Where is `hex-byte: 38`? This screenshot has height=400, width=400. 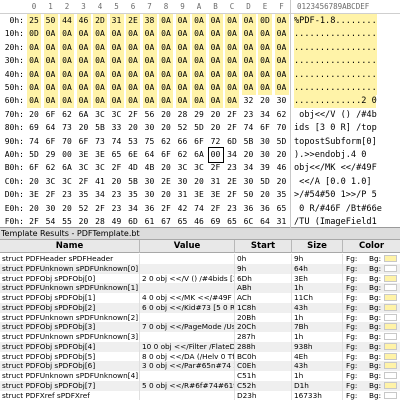 hex-byte: 38 is located at coordinates (149, 21).